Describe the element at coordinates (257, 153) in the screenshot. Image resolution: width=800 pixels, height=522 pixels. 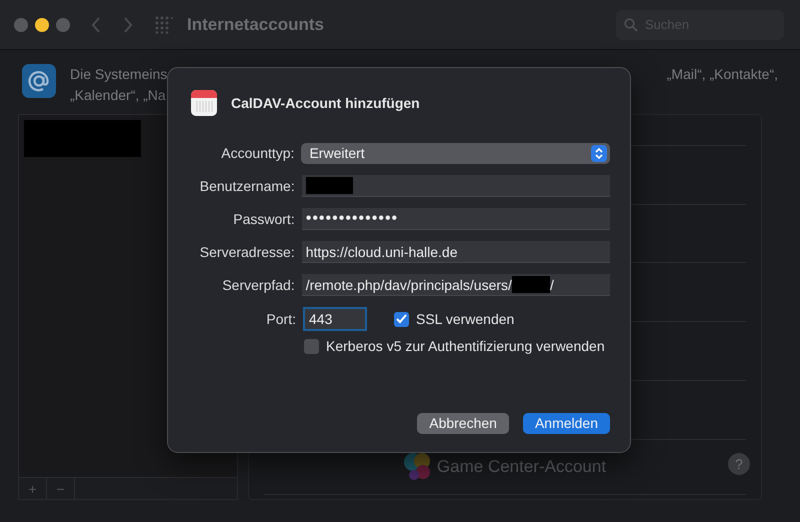
I see `field-label: Accounttyp:` at that location.